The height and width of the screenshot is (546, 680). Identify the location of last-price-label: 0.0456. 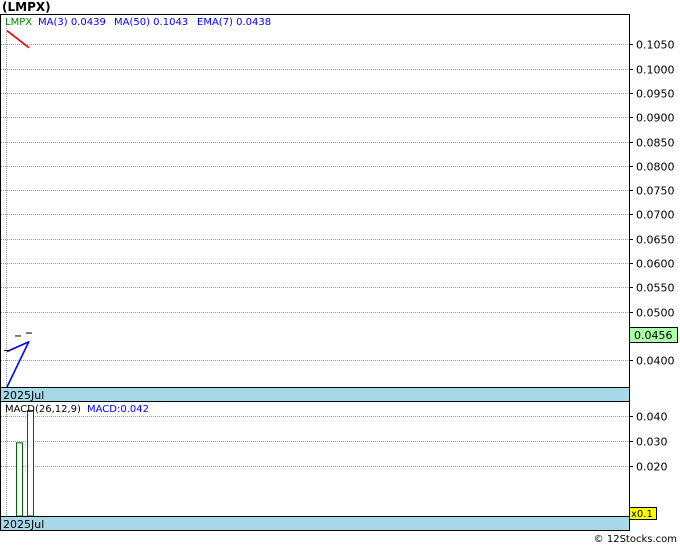
(653, 335).